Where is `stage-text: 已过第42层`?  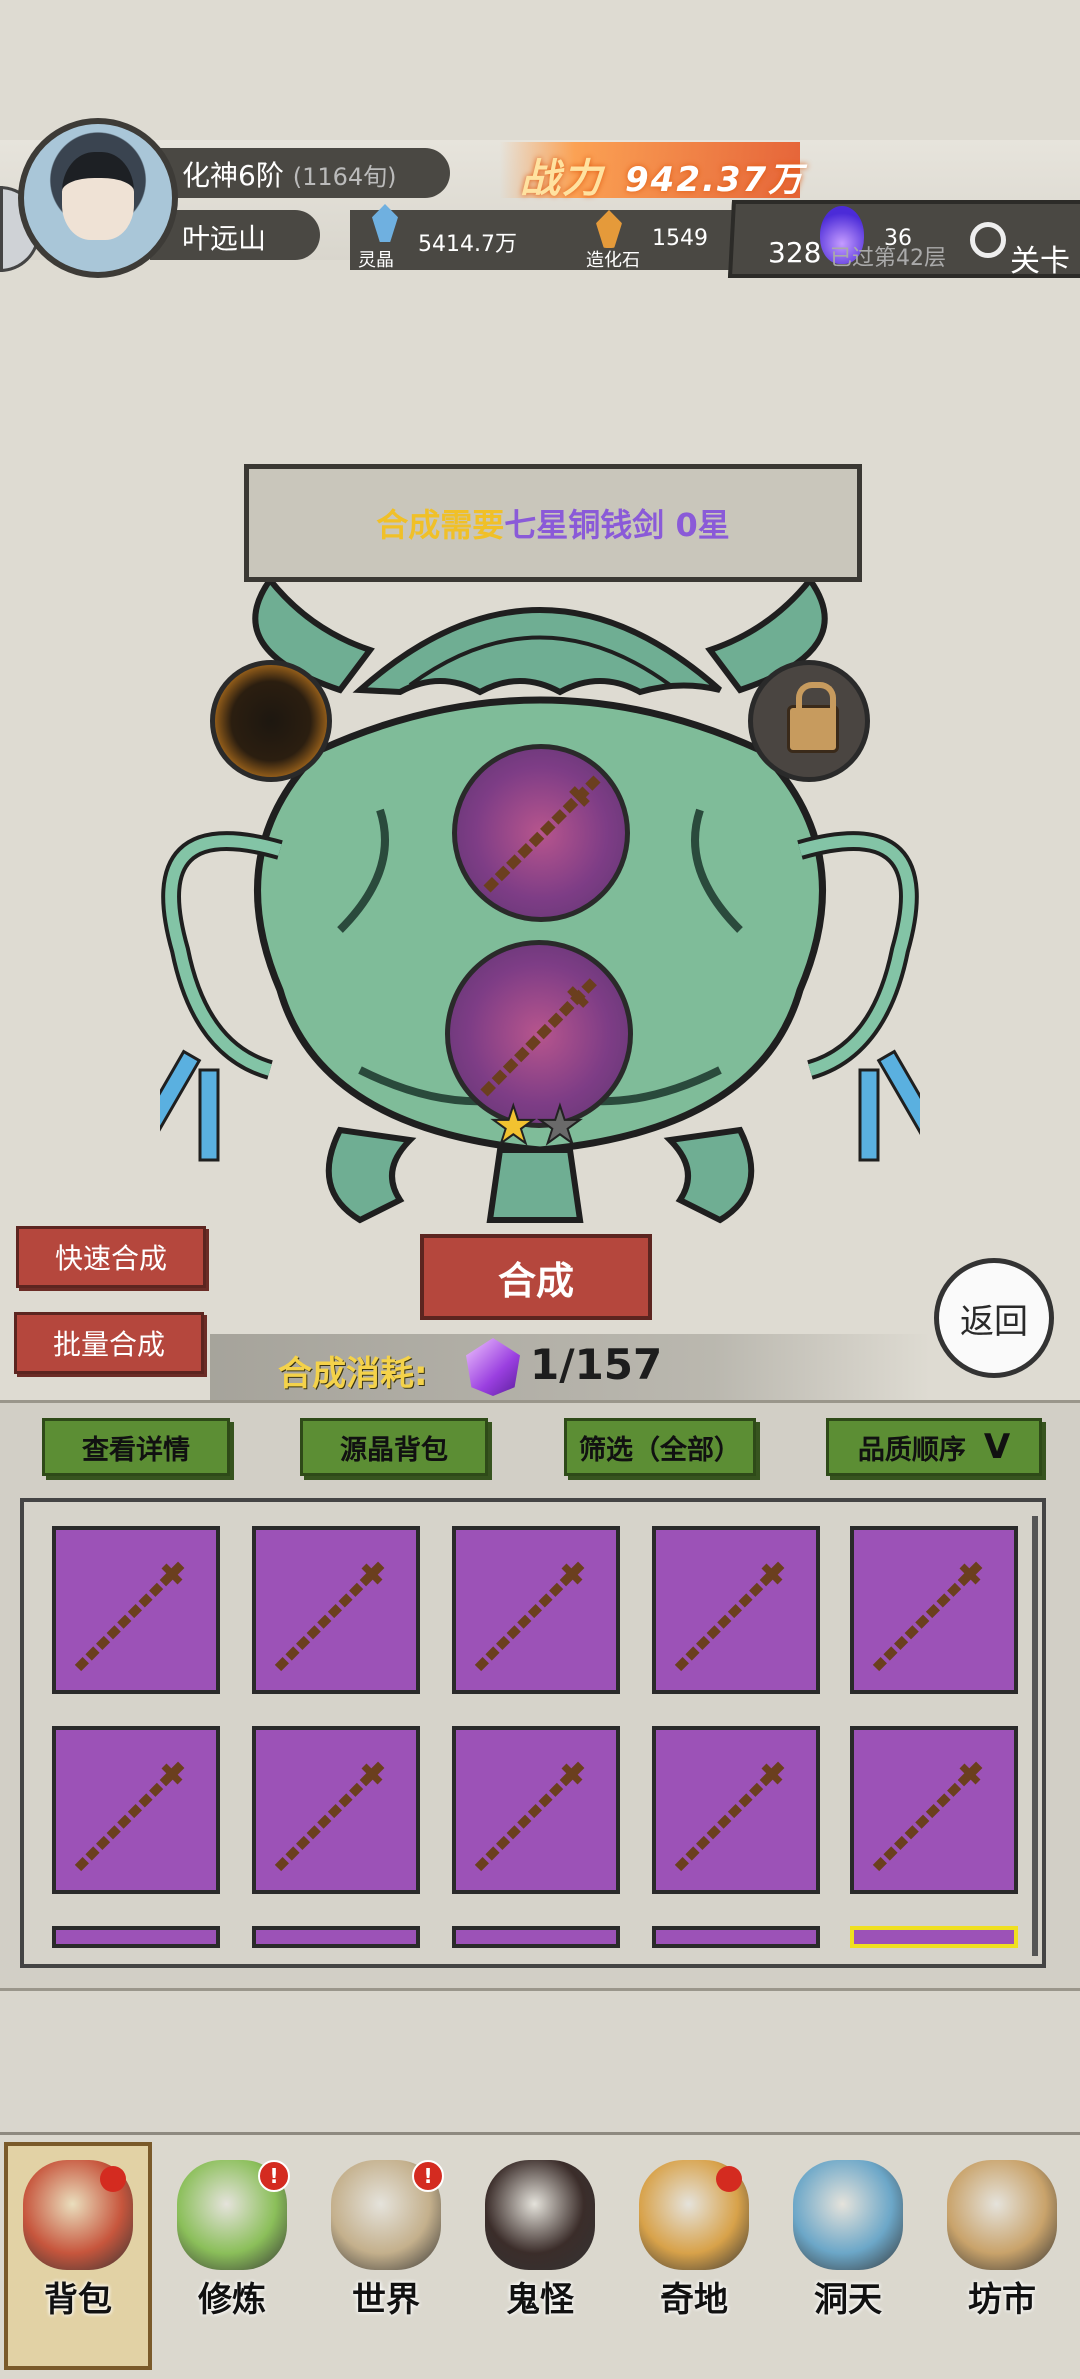 stage-text: 已过第42层 is located at coordinates (888, 258).